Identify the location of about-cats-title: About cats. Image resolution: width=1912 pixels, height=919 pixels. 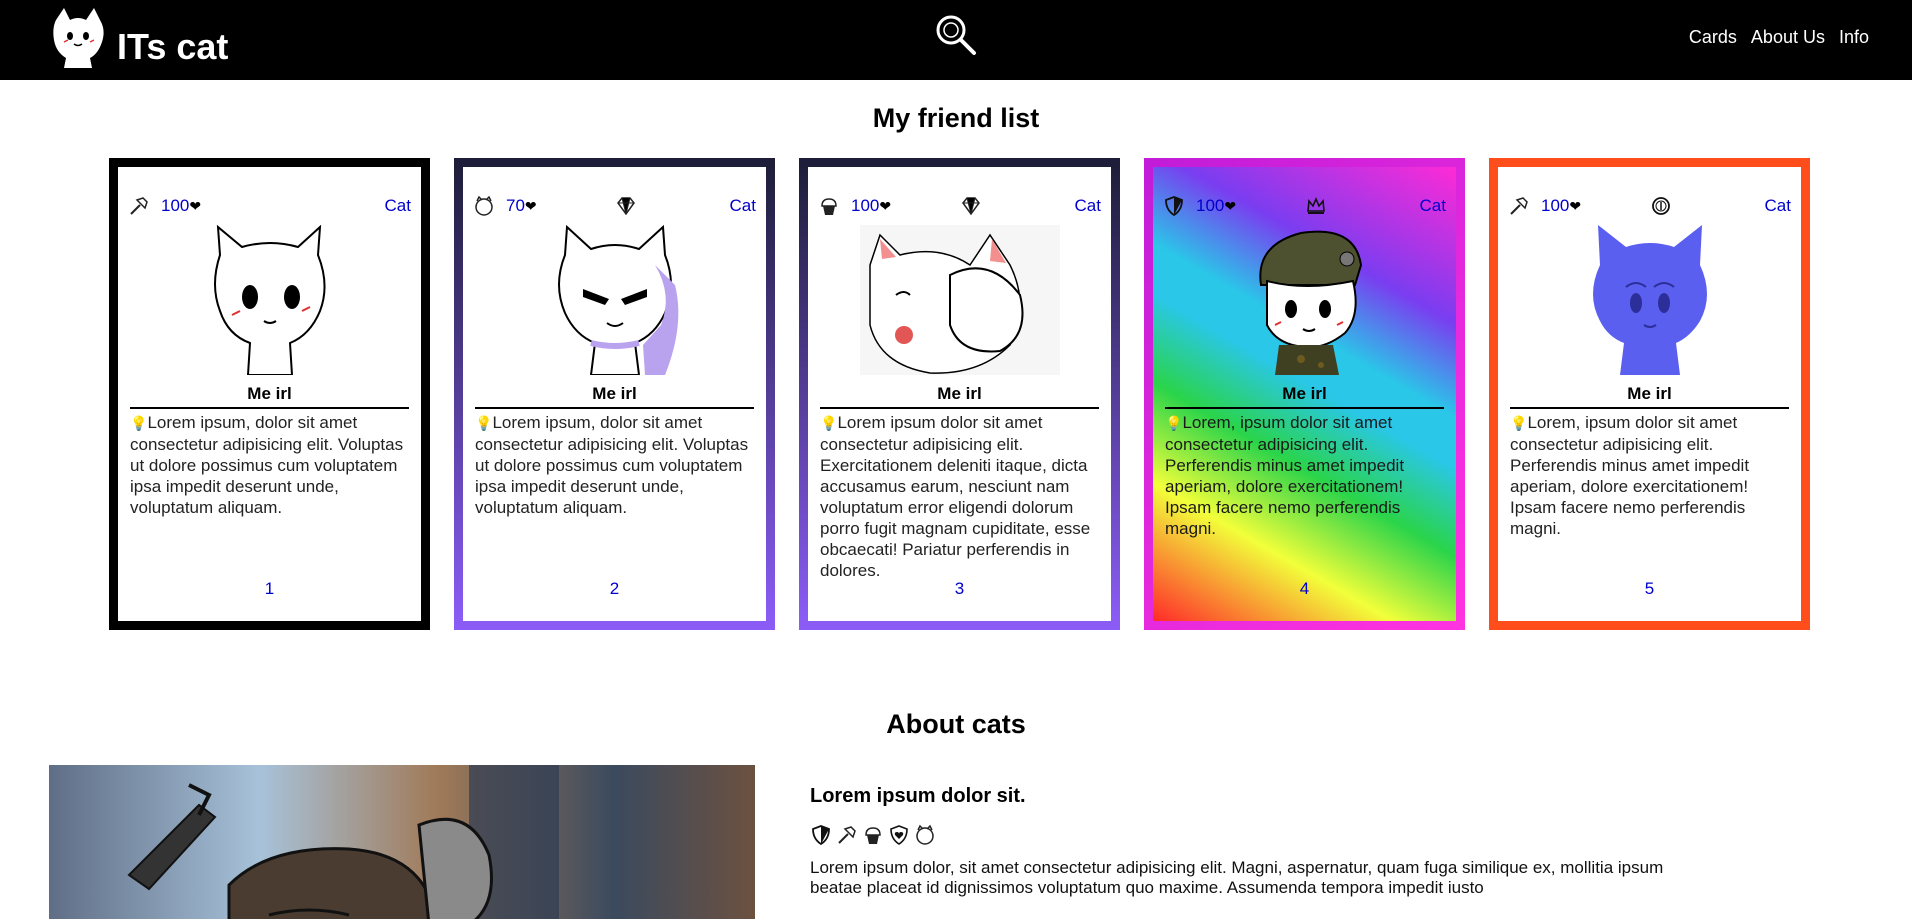
(956, 724).